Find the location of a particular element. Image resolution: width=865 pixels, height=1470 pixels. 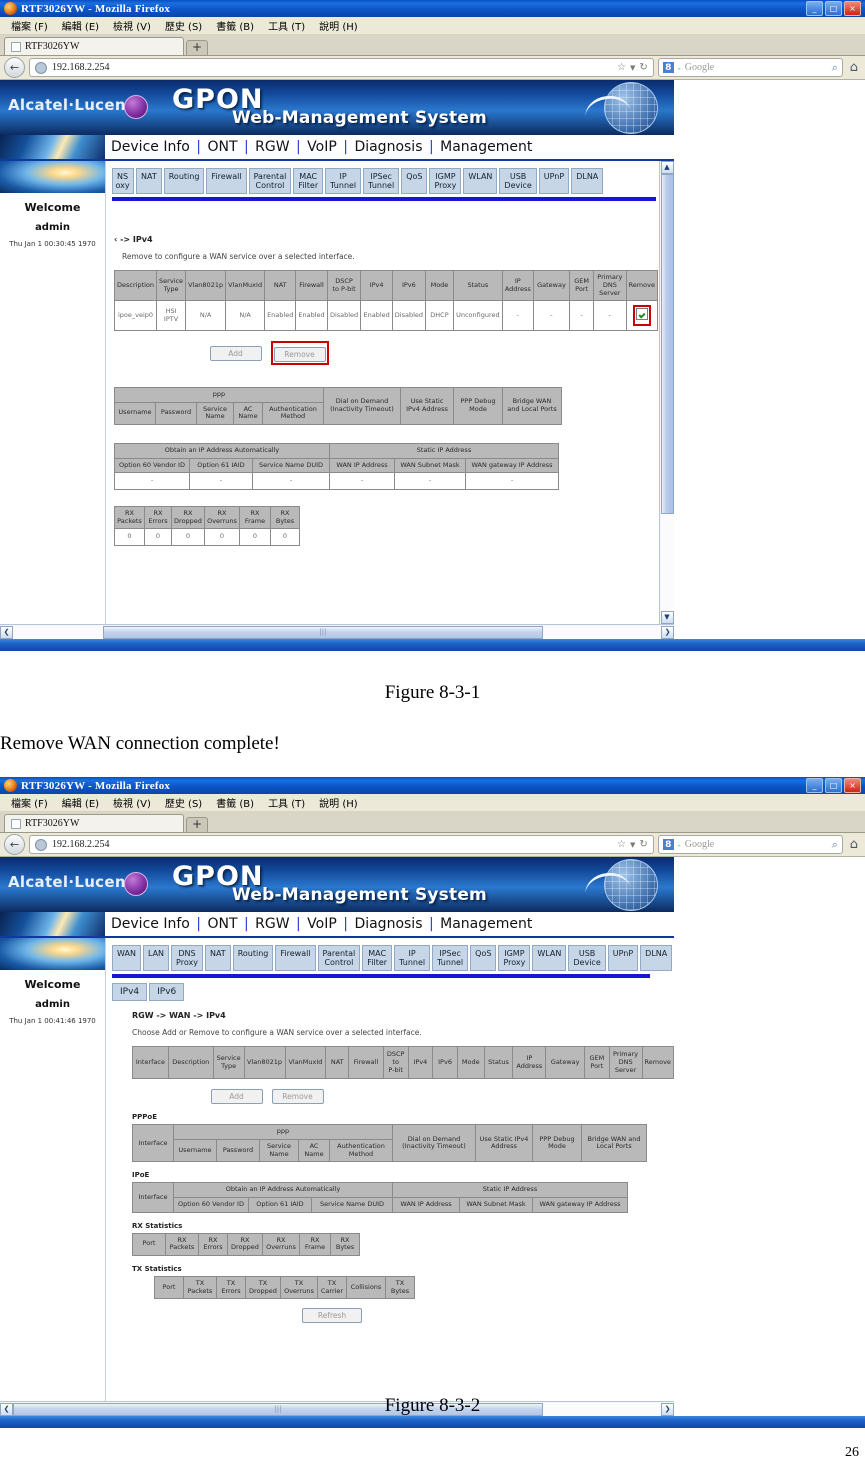

scroll-down-button: ▼ is located at coordinates (667, 617).